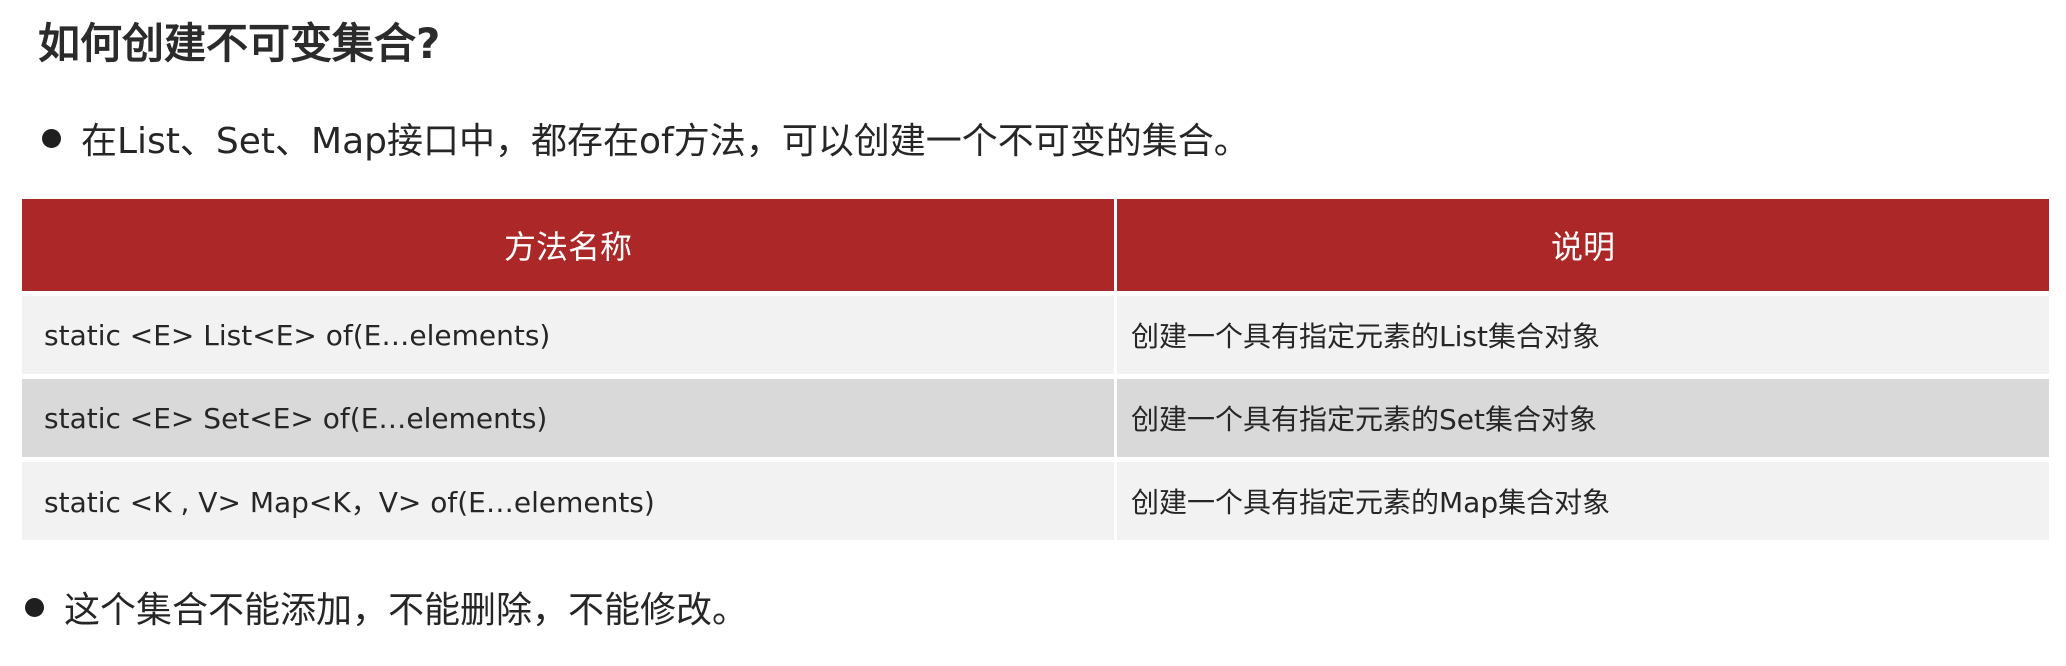 The height and width of the screenshot is (666, 2066). I want to click on method-cell: static <K , V> Map<K，V> of(E…elements), so click(569, 498).